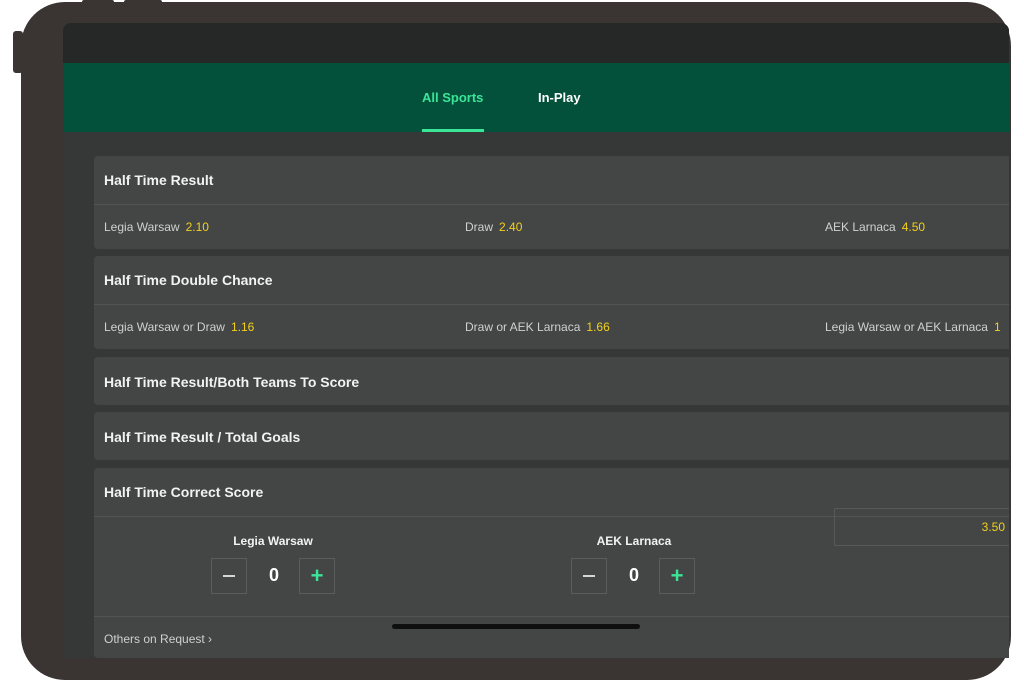 The height and width of the screenshot is (682, 1024). I want to click on selection-legia-warsaw: Legia Warsaw 2.10, so click(156, 227).